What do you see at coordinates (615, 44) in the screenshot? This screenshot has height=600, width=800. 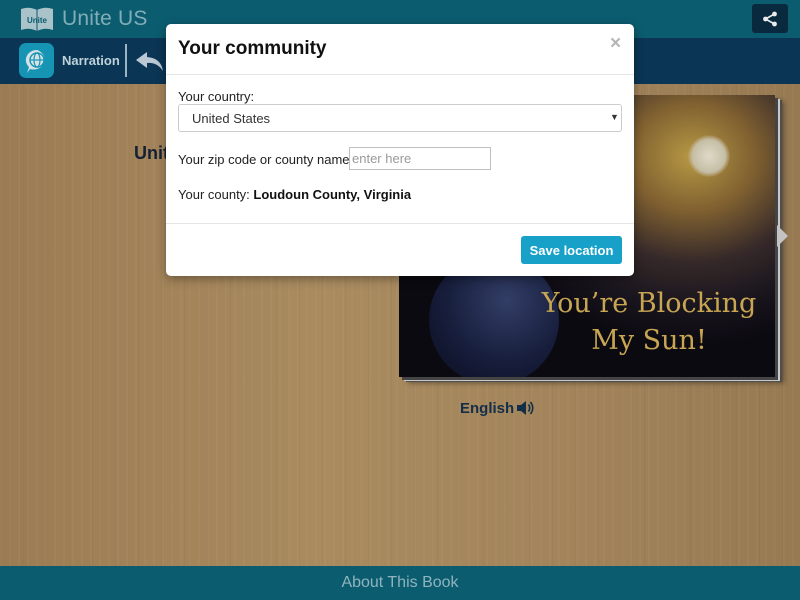 I see `close-icon: ×` at bounding box center [615, 44].